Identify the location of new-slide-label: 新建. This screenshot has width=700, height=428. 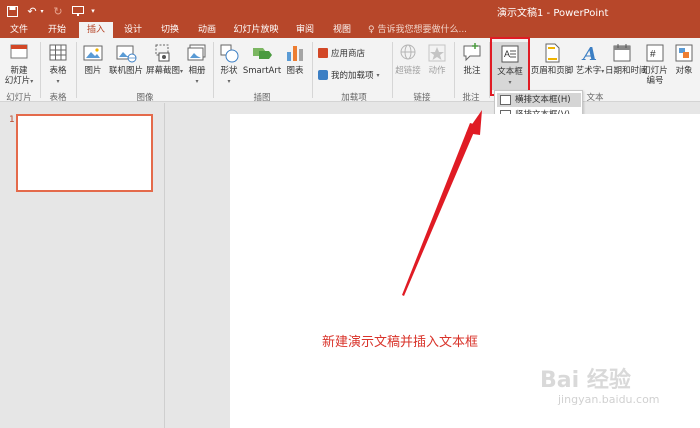
(19, 71).